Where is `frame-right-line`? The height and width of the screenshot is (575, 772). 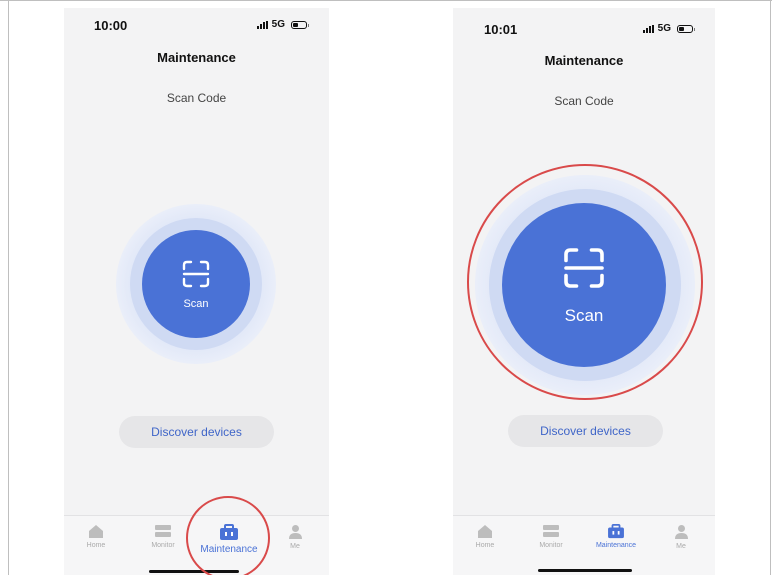 frame-right-line is located at coordinates (770, 287).